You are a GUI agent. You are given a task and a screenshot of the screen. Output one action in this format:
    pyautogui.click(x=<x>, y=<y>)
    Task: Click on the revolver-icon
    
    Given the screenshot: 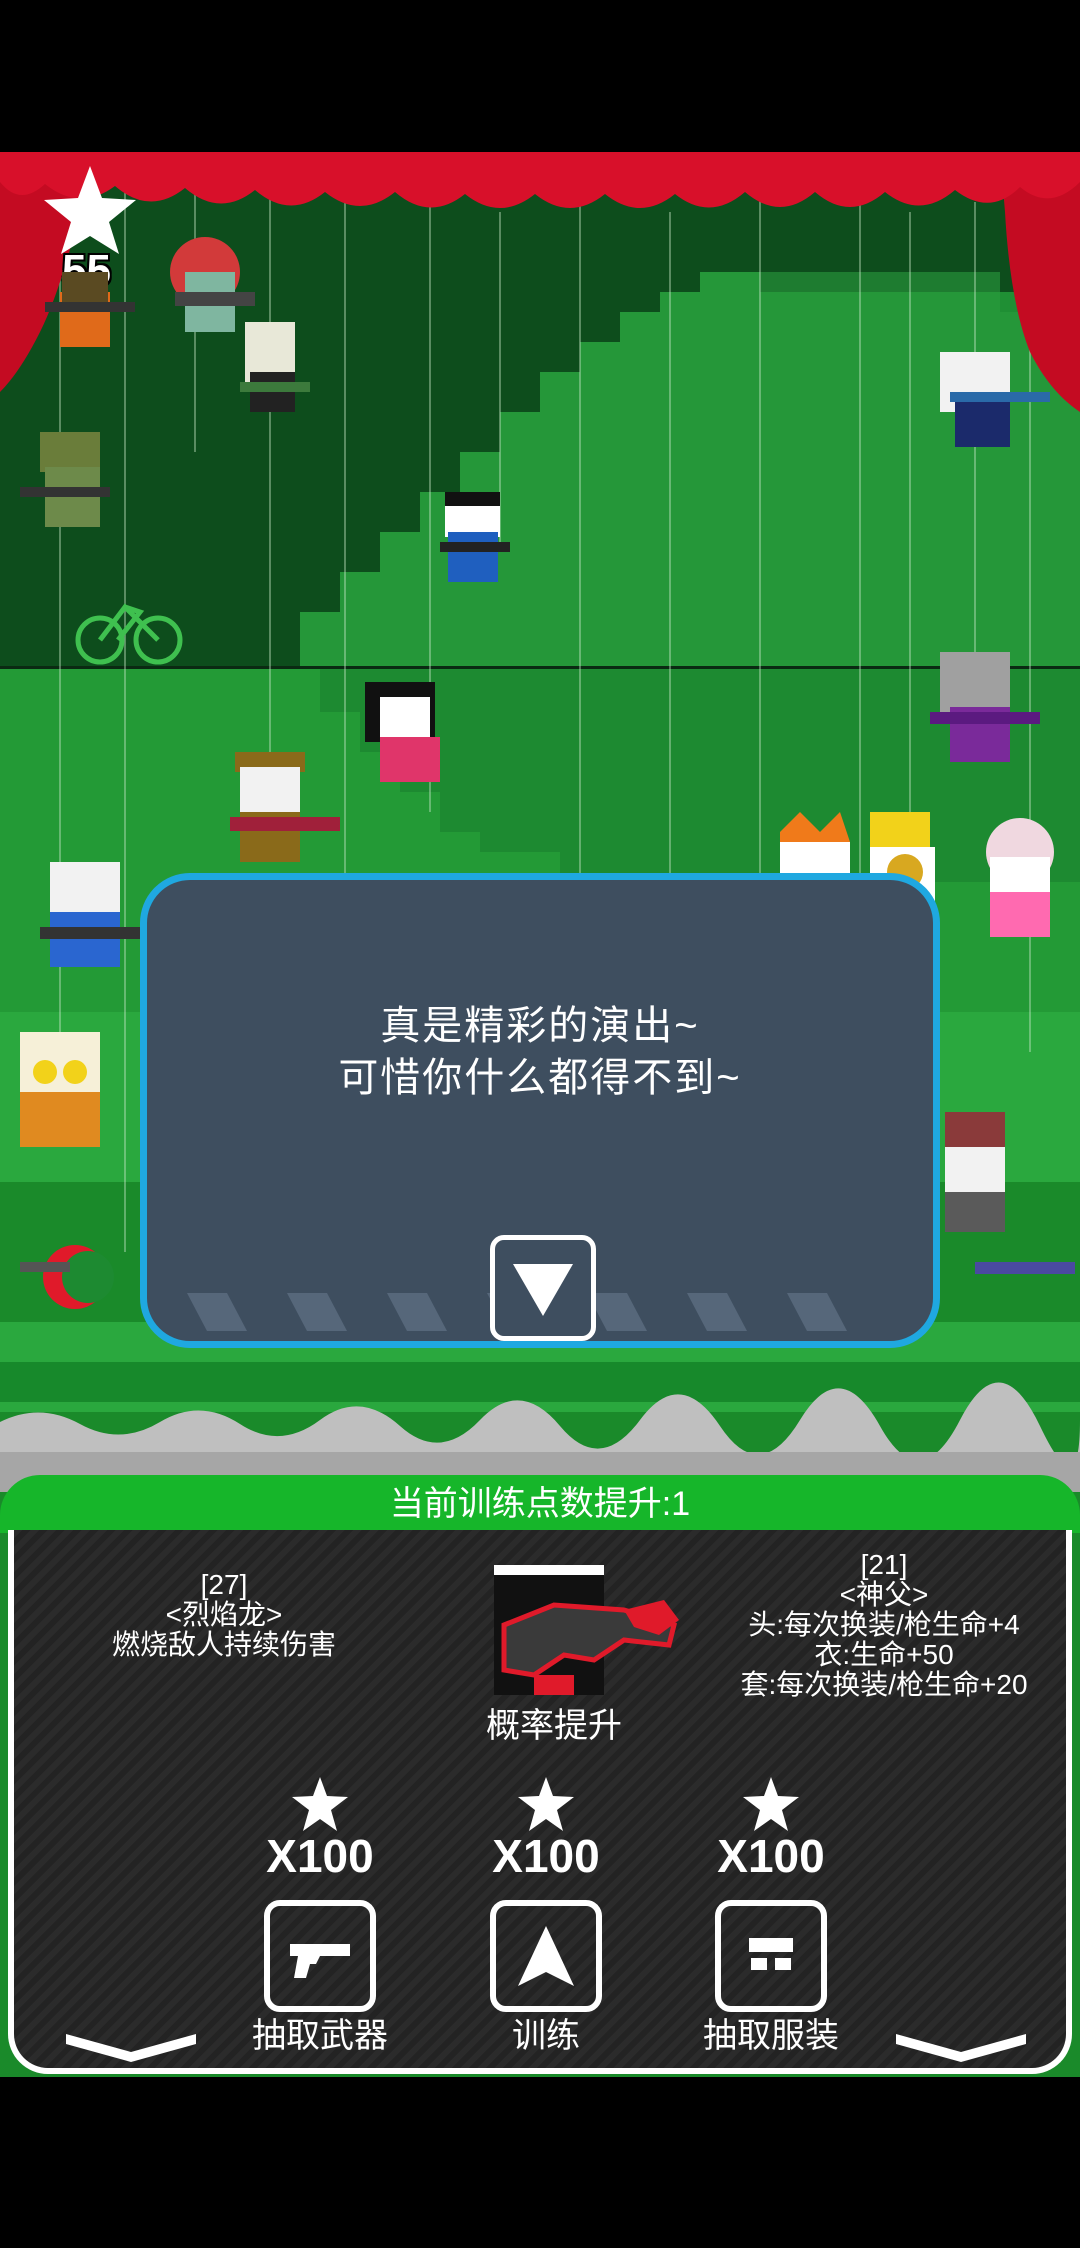 What is the action you would take?
    pyautogui.click(x=320, y=1961)
    